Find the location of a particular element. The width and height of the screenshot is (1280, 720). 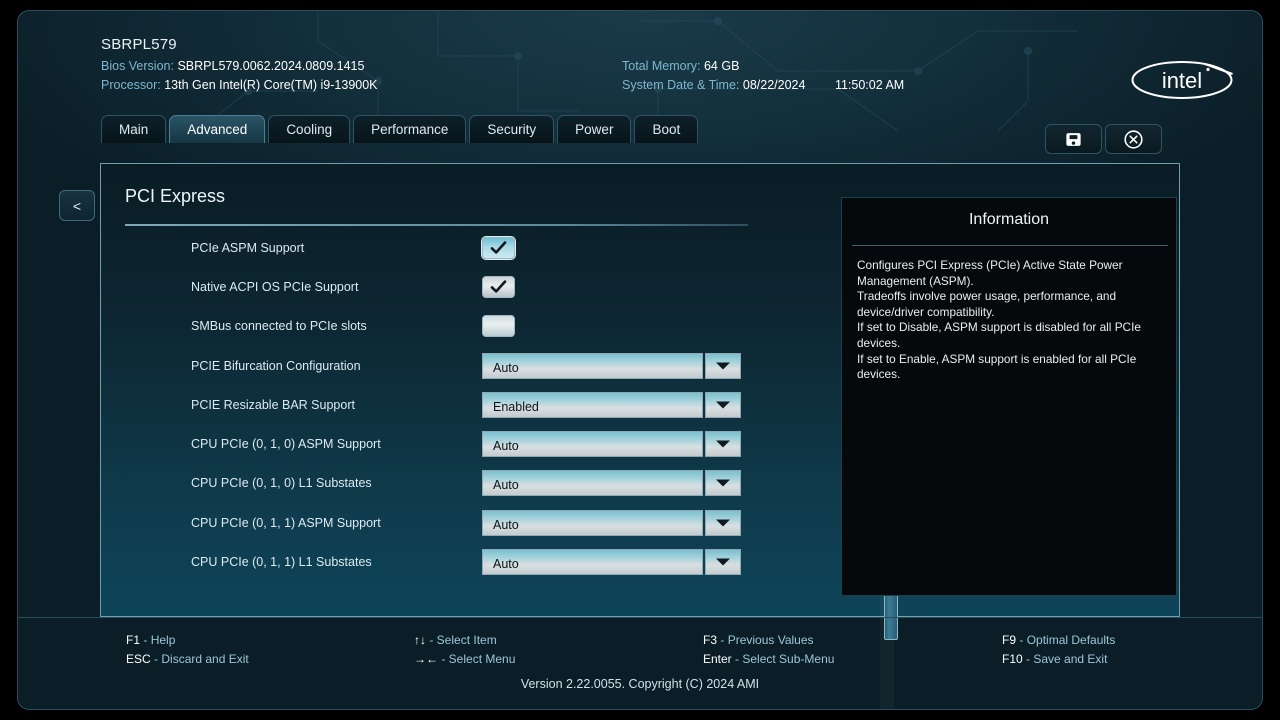

bios-version-label: Bios Version: is located at coordinates (137, 66).